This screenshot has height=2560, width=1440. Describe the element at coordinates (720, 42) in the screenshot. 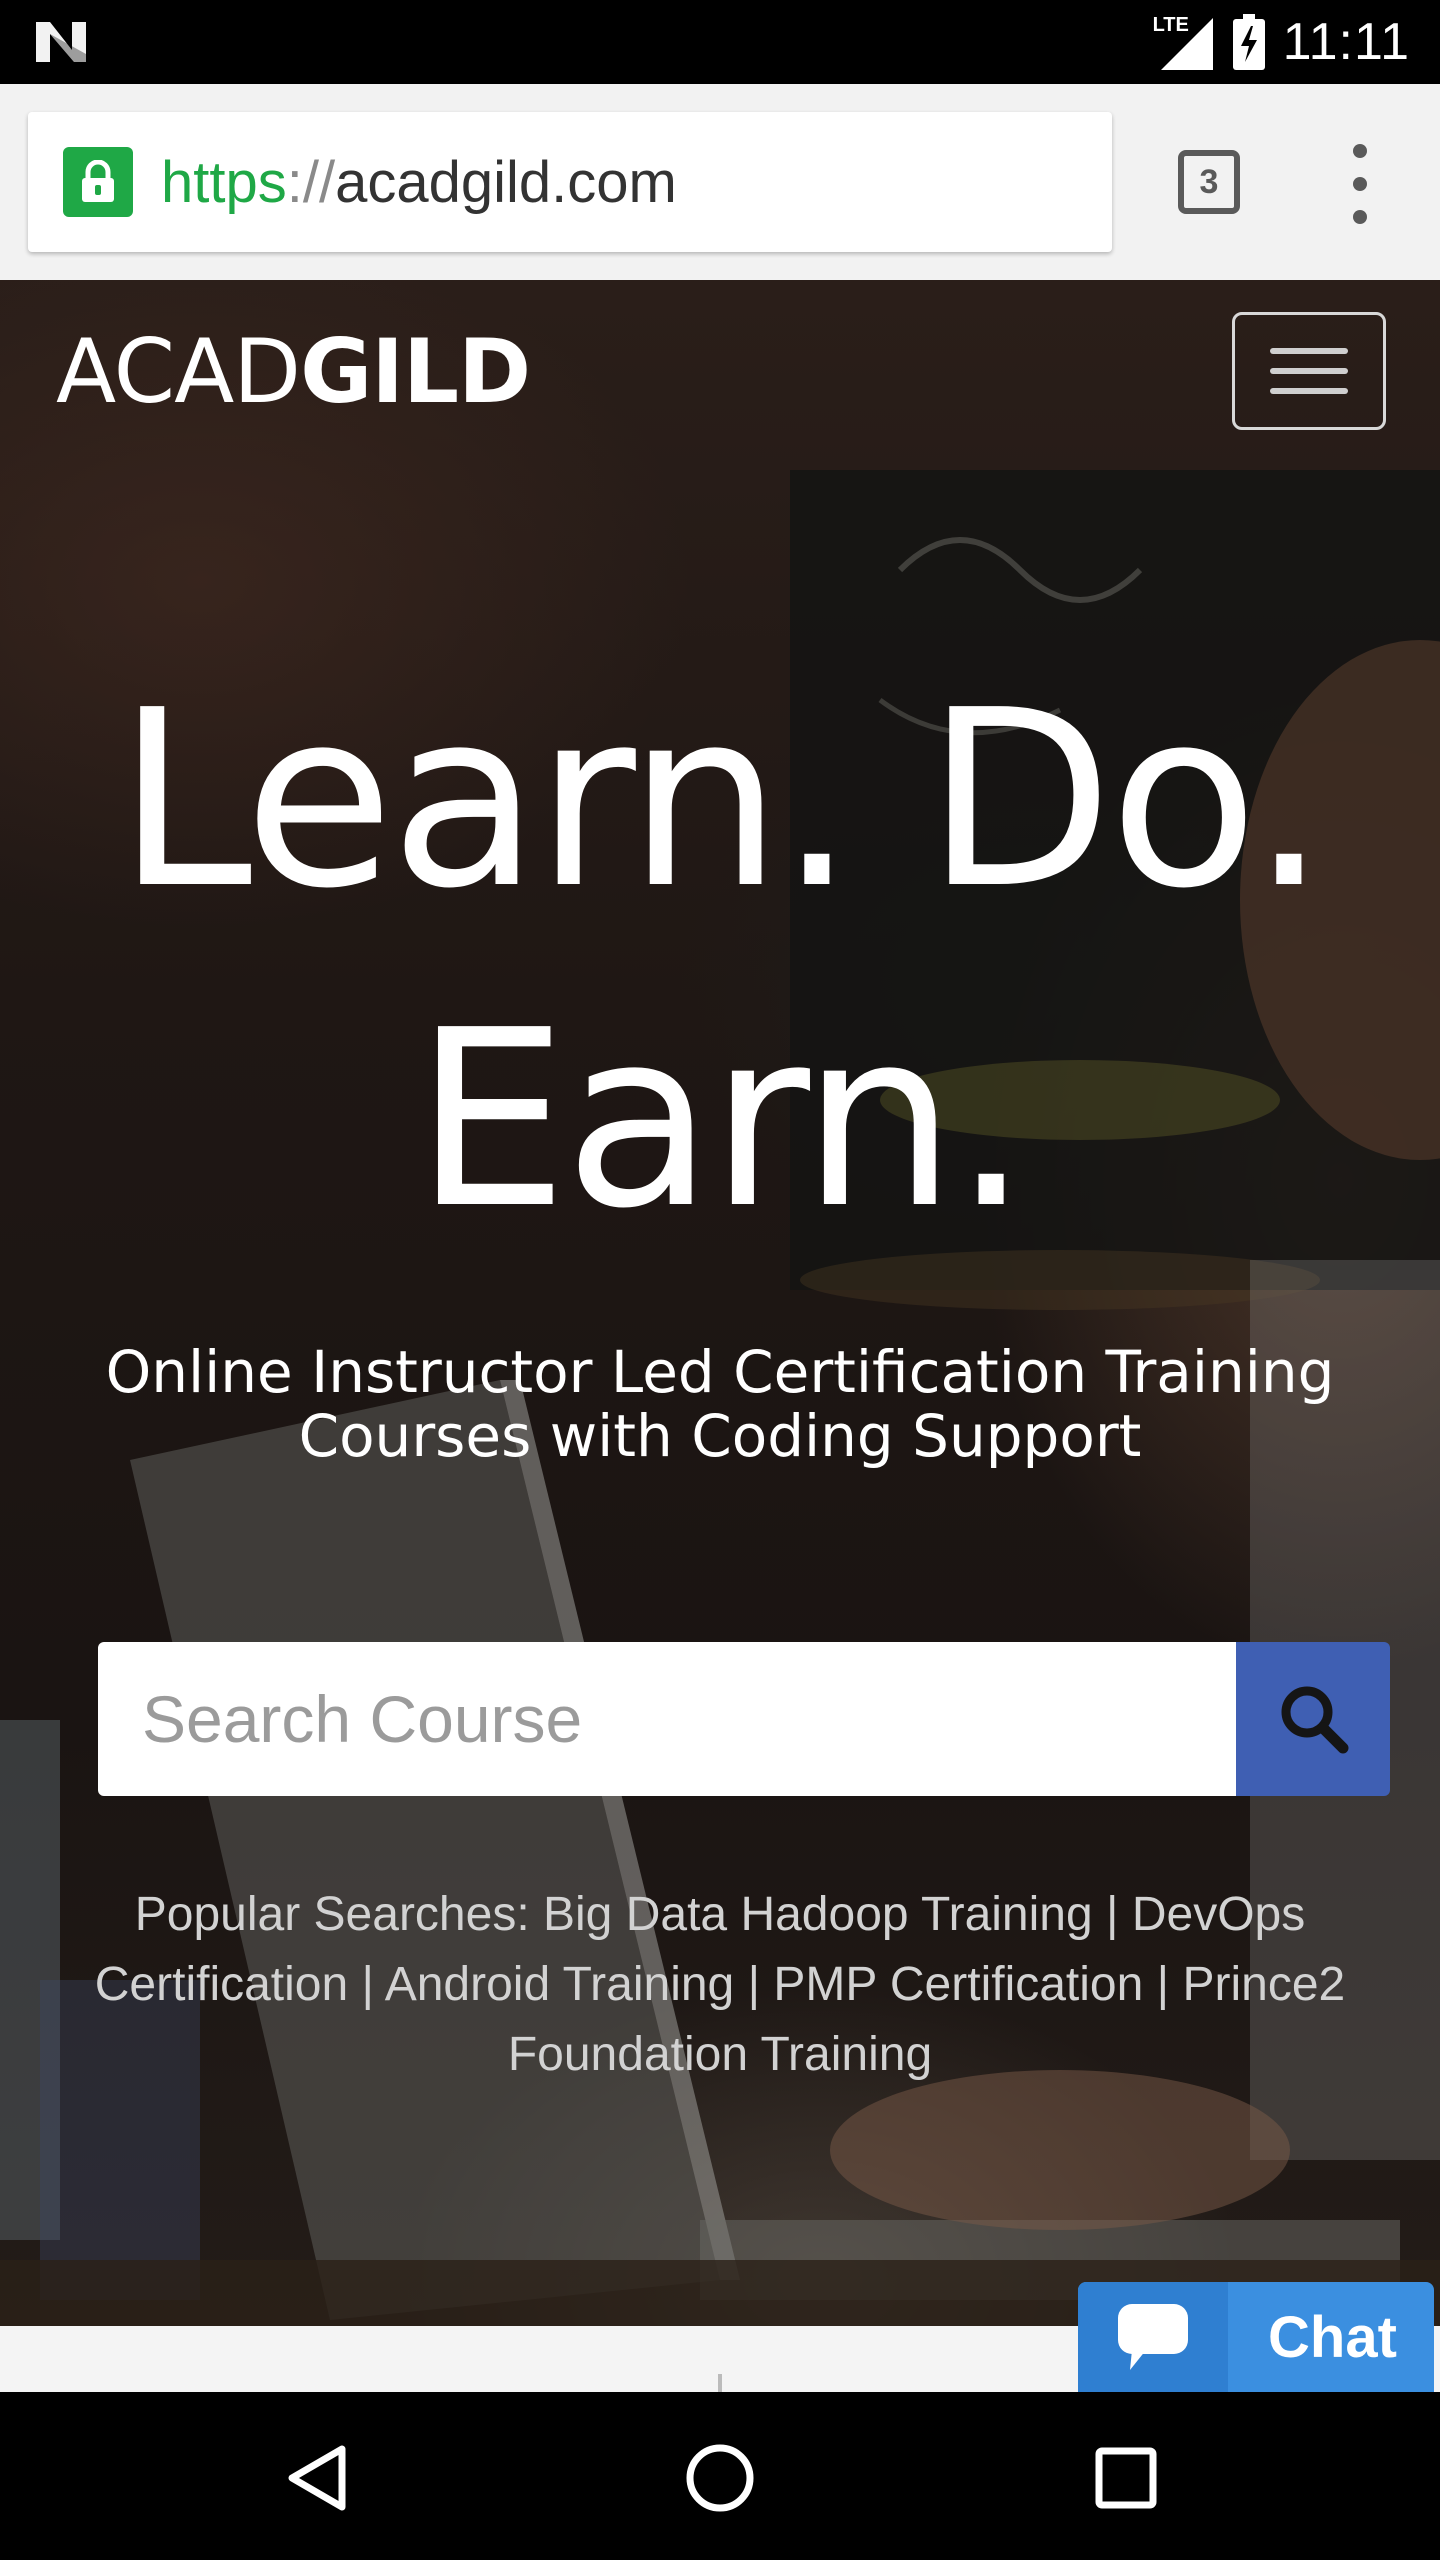

I see `status-bar: LTE 11:11` at that location.